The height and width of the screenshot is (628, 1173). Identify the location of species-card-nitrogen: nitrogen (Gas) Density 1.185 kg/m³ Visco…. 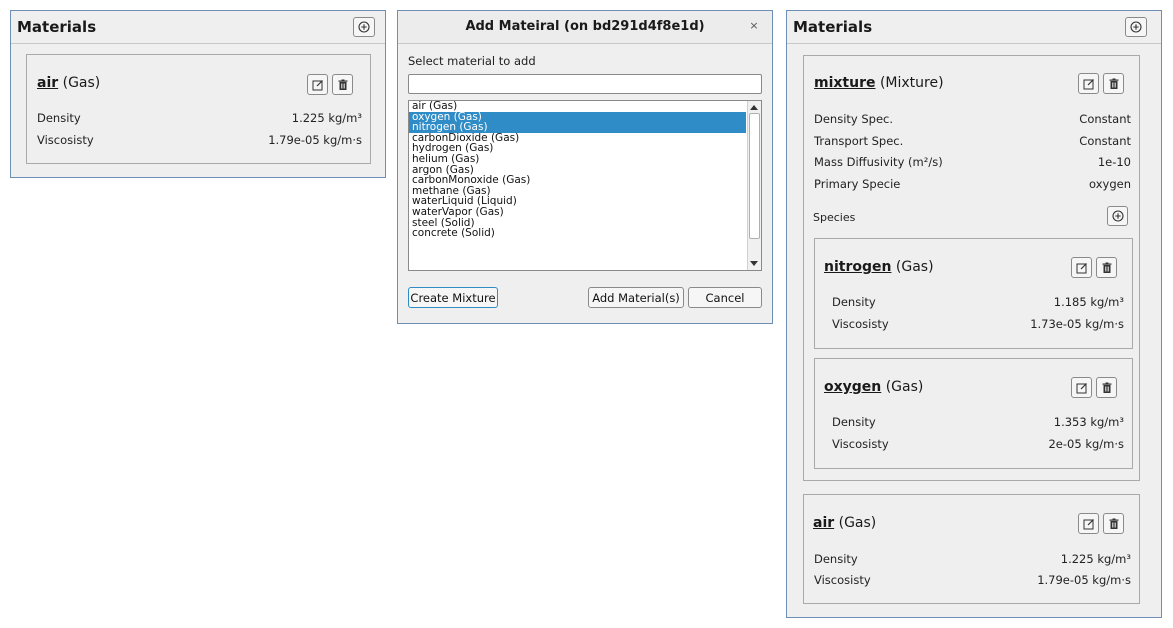
(973, 293).